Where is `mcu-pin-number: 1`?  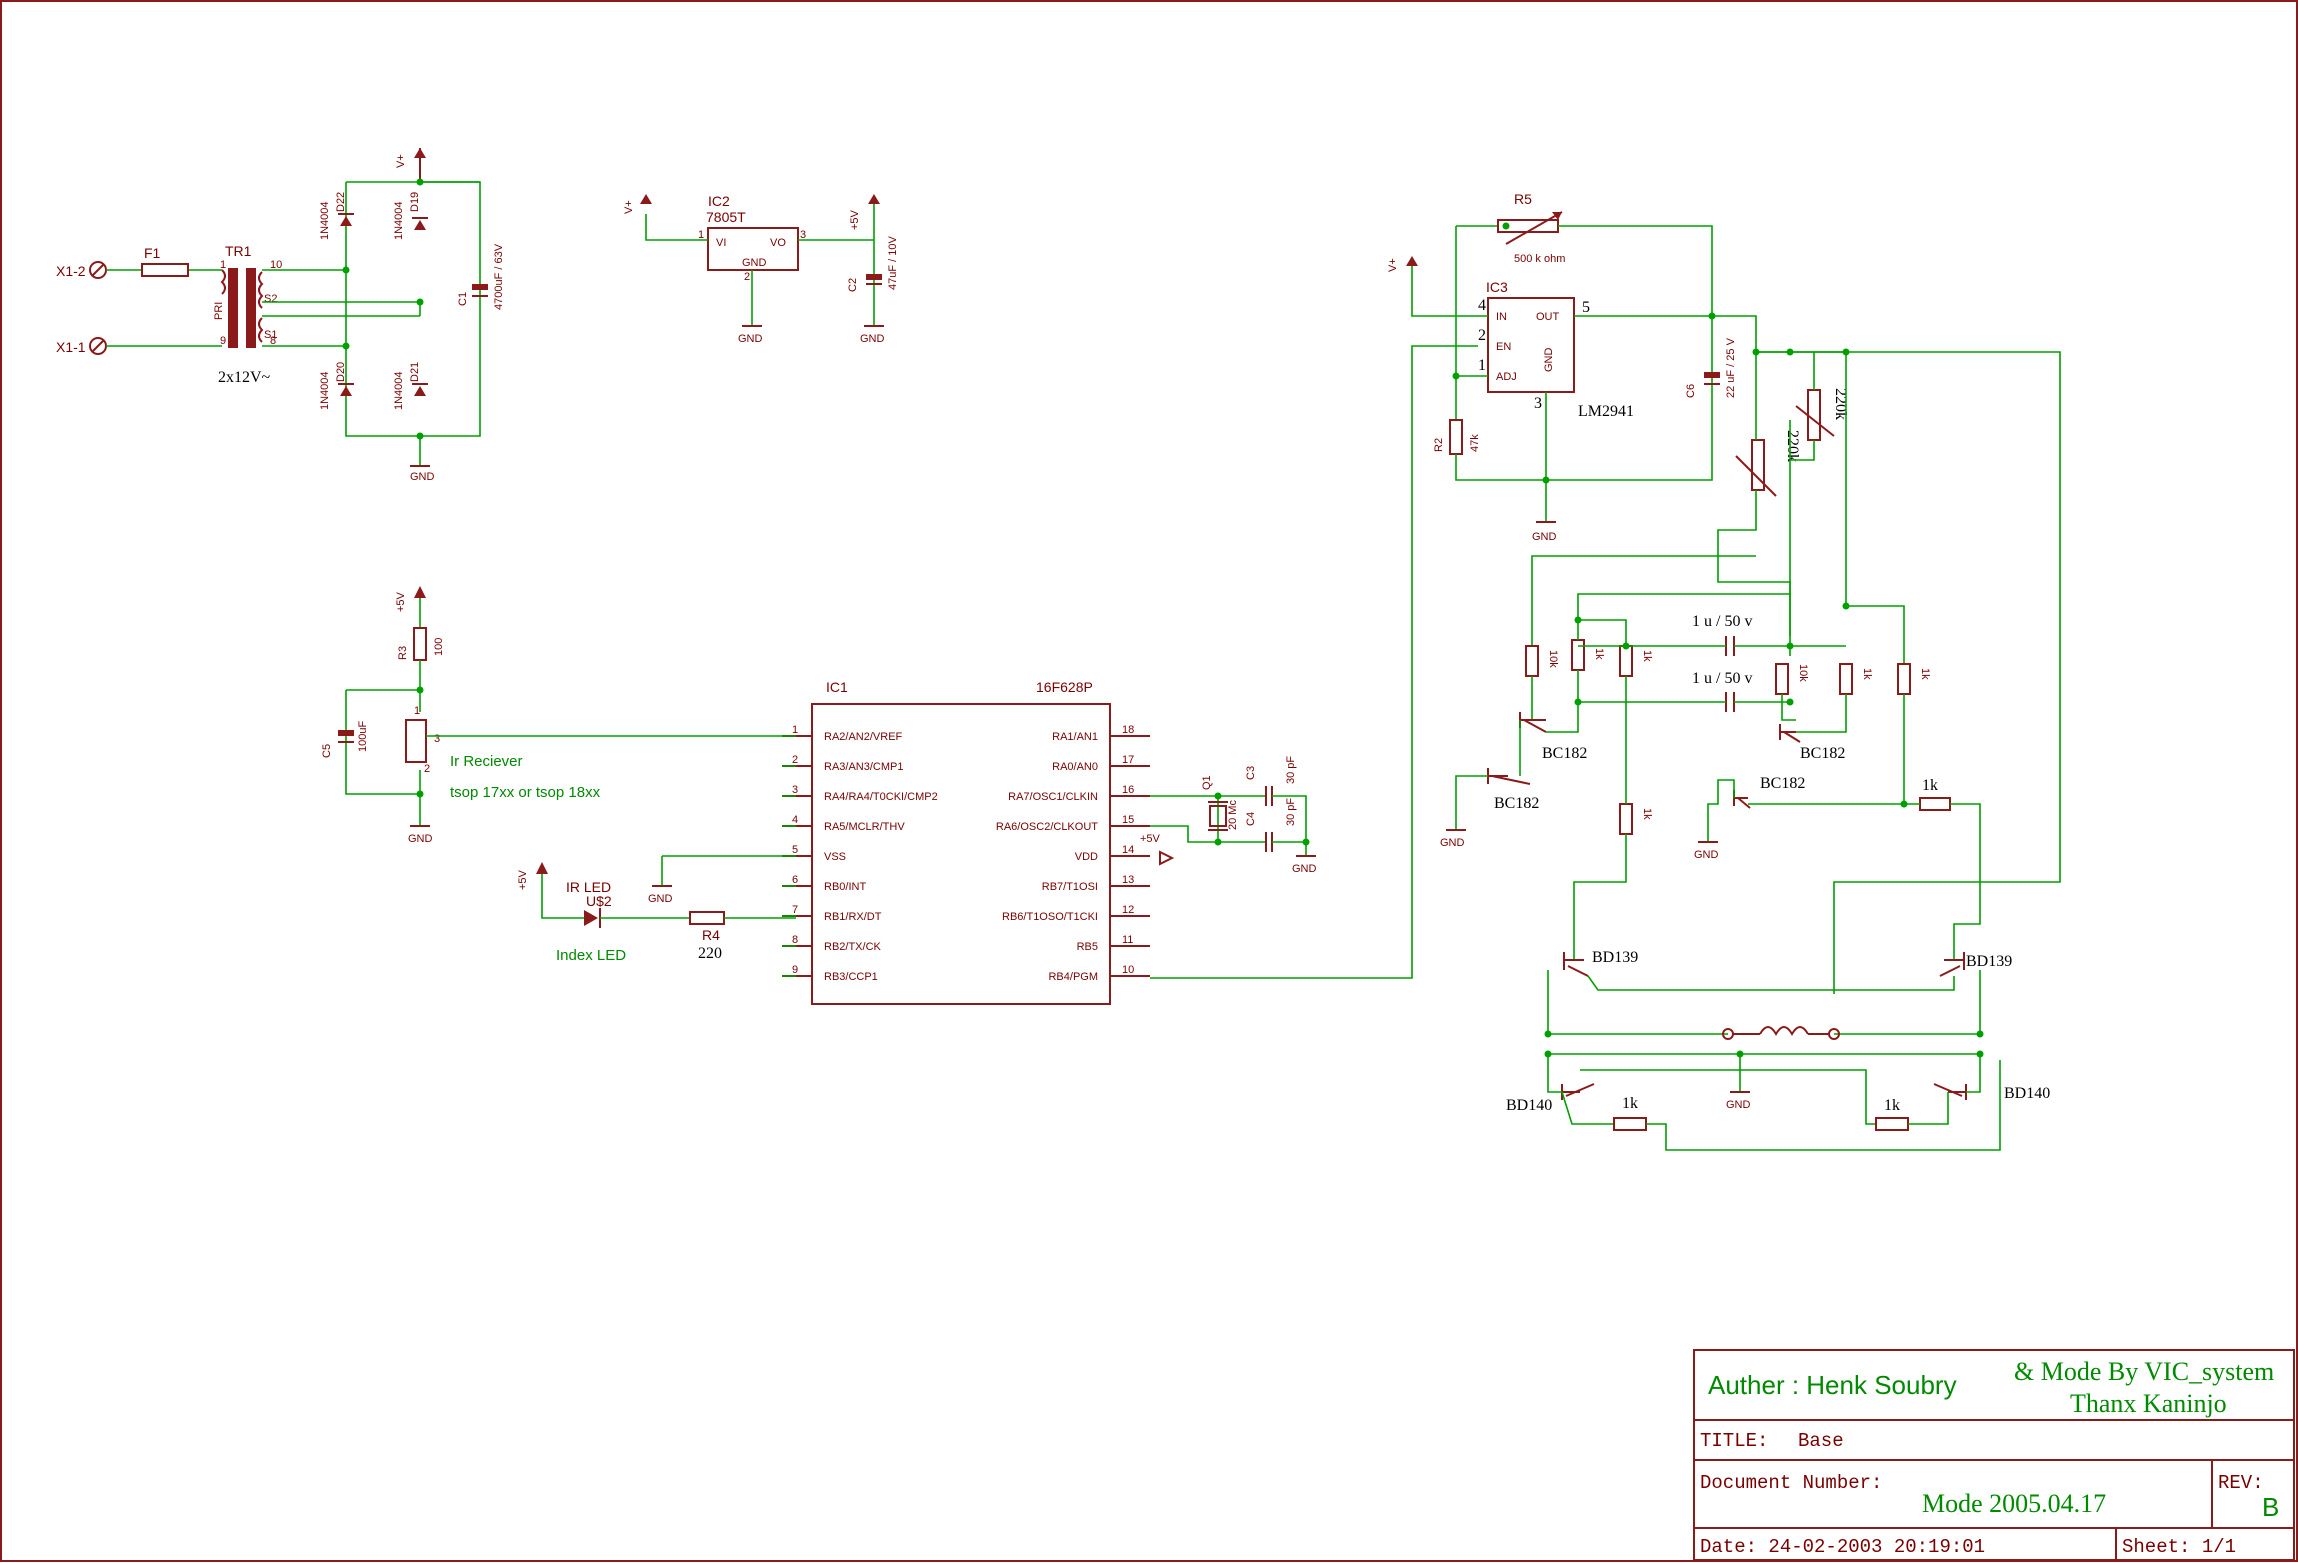 mcu-pin-number: 1 is located at coordinates (795, 730).